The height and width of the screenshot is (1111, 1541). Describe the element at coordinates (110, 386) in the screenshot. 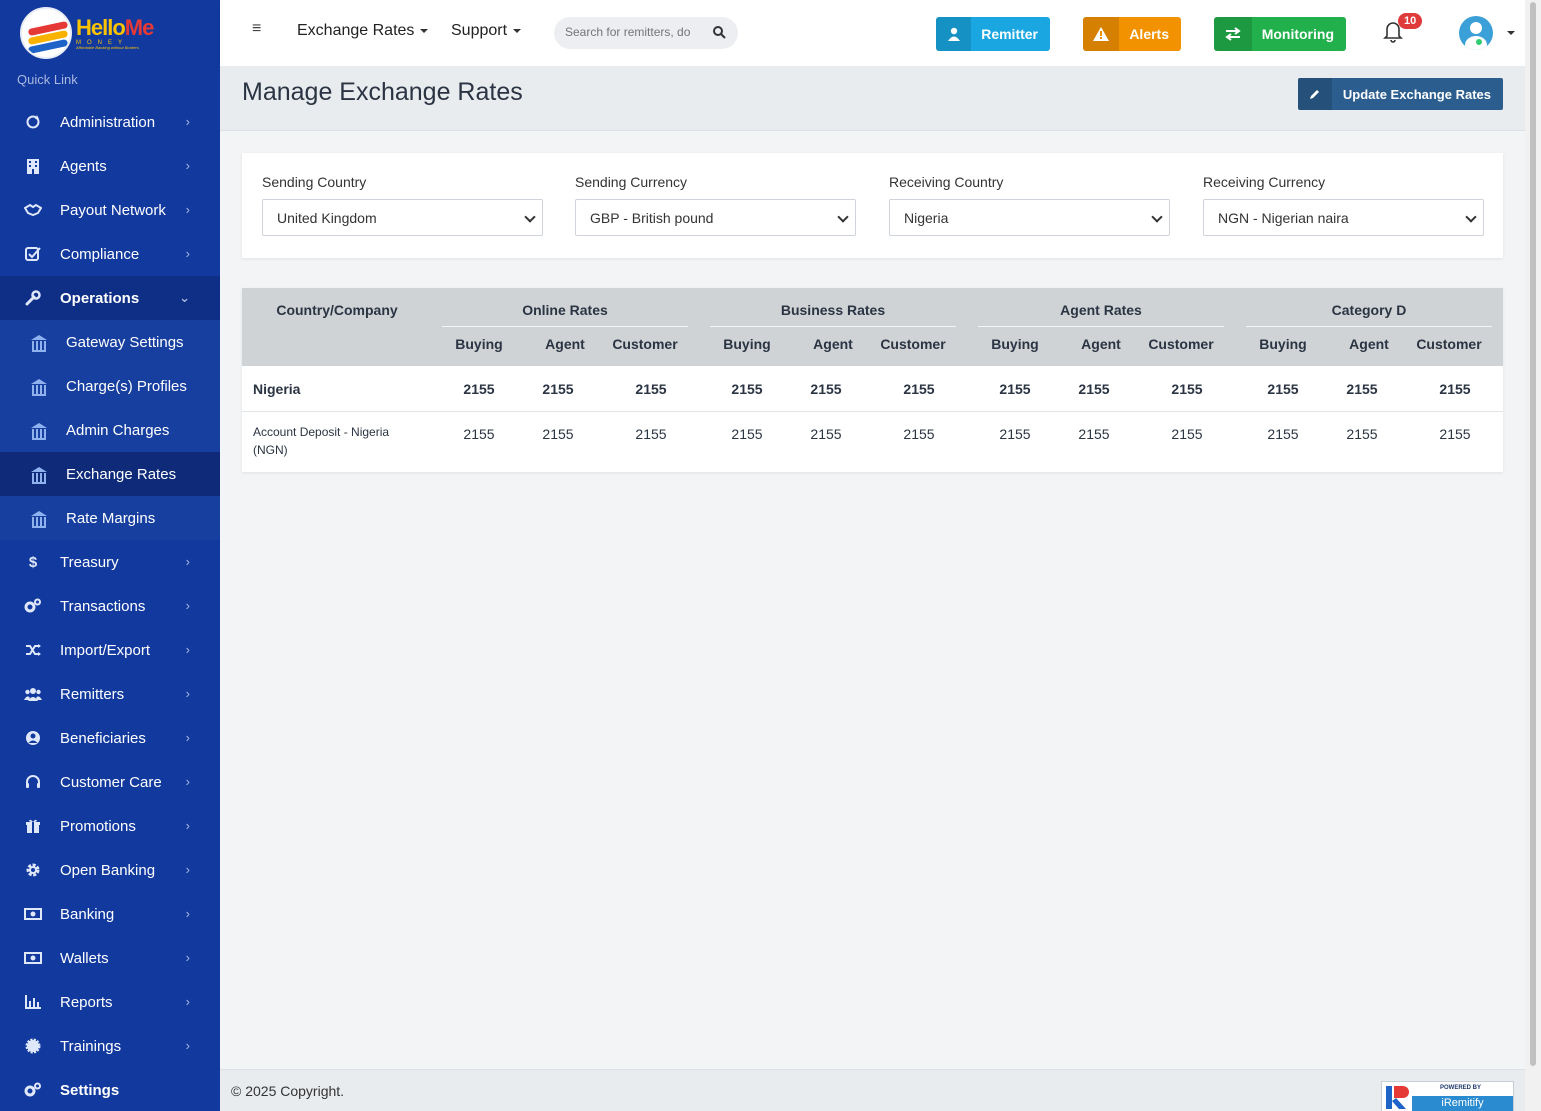

I see `sidebar-subitem-charge-profiles: Charge(s) Profiles` at that location.